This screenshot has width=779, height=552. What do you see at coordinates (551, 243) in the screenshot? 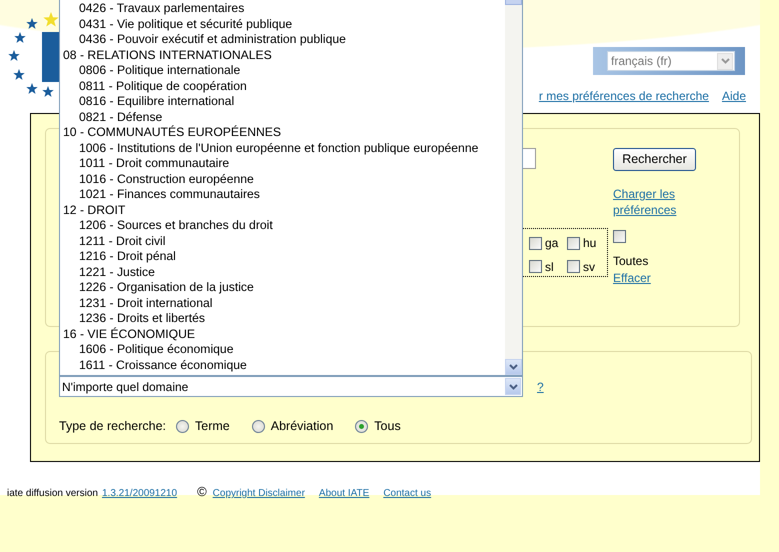
I see `checkbox-label: ga` at bounding box center [551, 243].